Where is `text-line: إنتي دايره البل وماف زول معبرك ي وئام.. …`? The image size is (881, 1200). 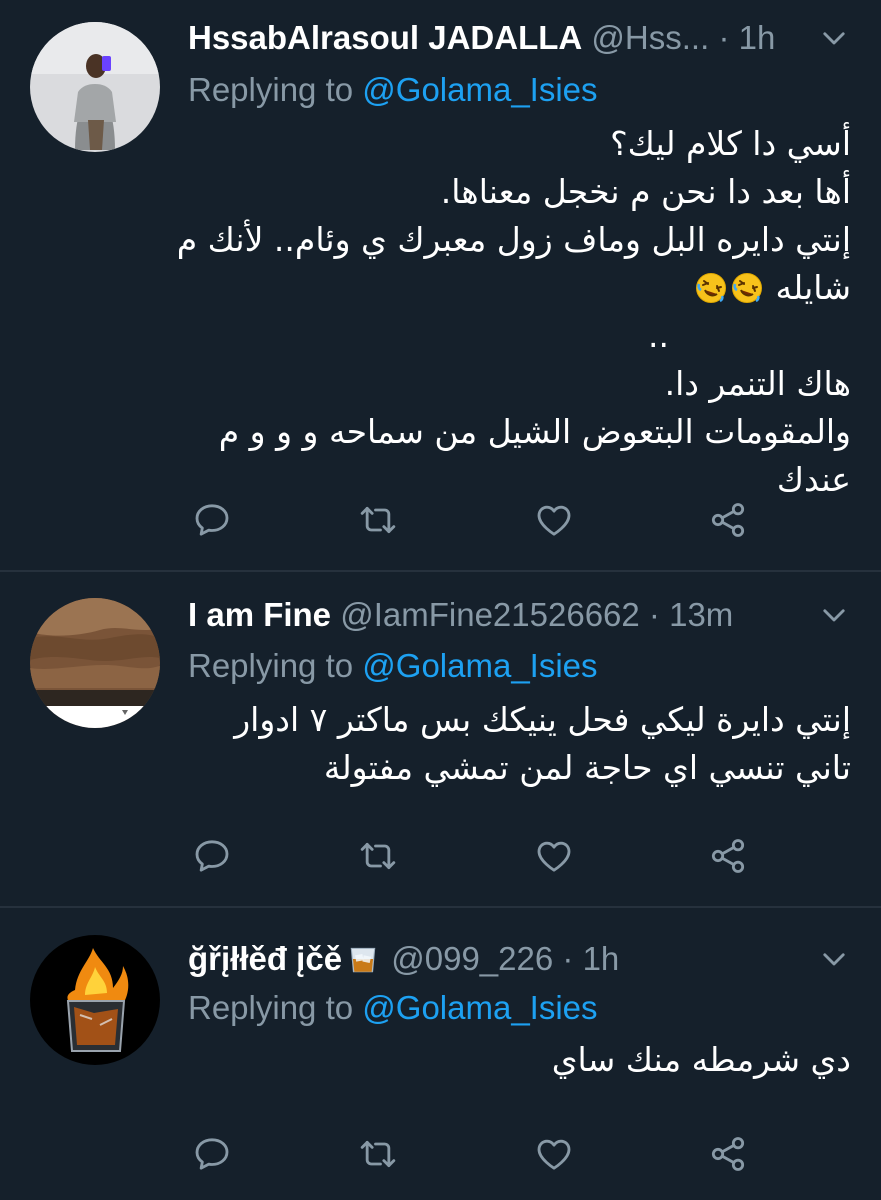 text-line: إنتي دايره البل وماف زول معبرك ي وئام.. … is located at coordinates (513, 239).